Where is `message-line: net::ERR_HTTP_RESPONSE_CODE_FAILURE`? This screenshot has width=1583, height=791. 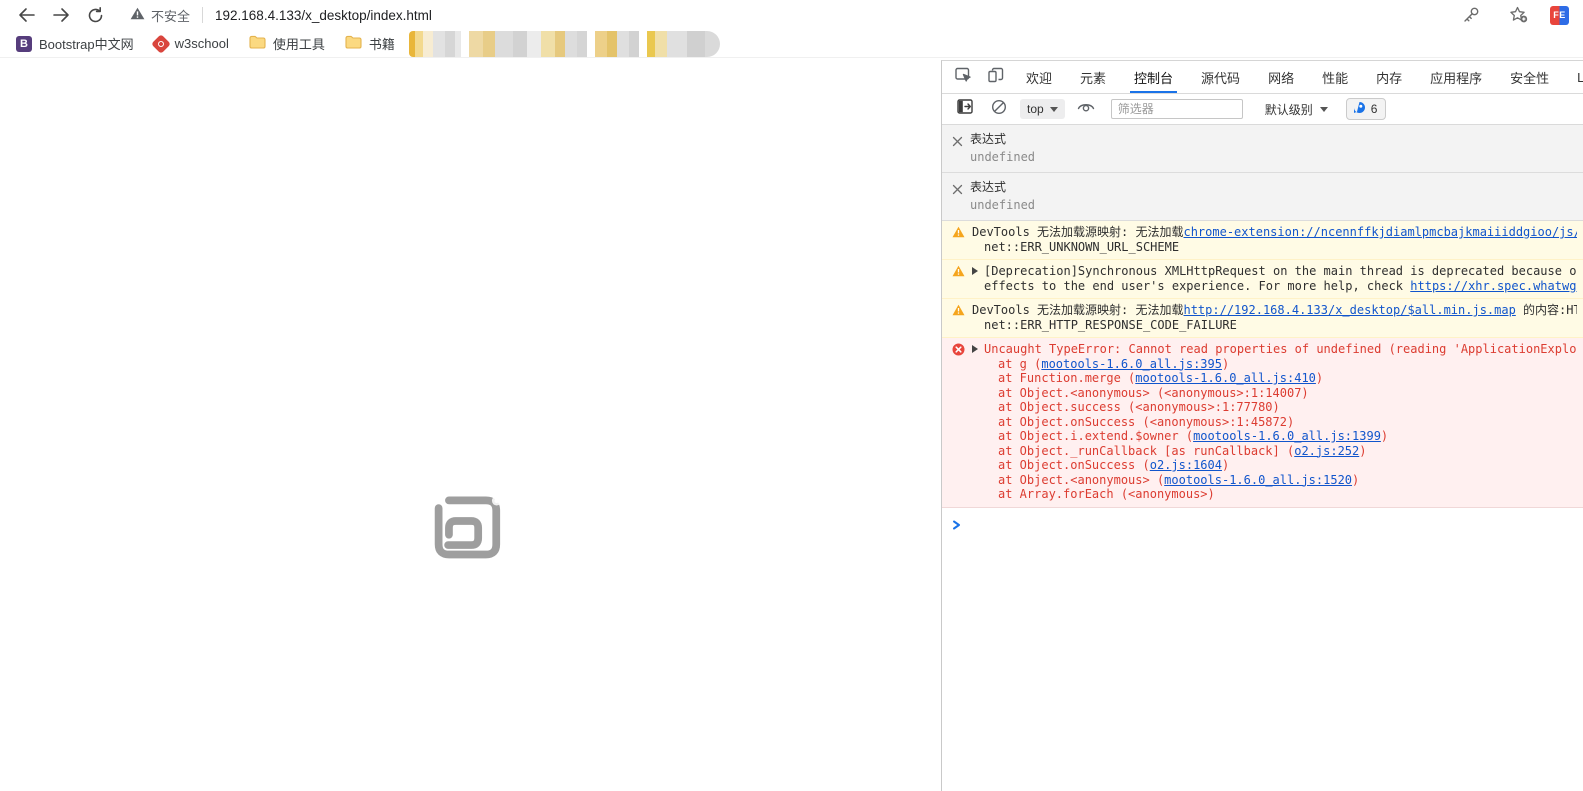
message-line: net::ERR_HTTP_RESPONSE_CODE_FAILURE is located at coordinates (1274, 325).